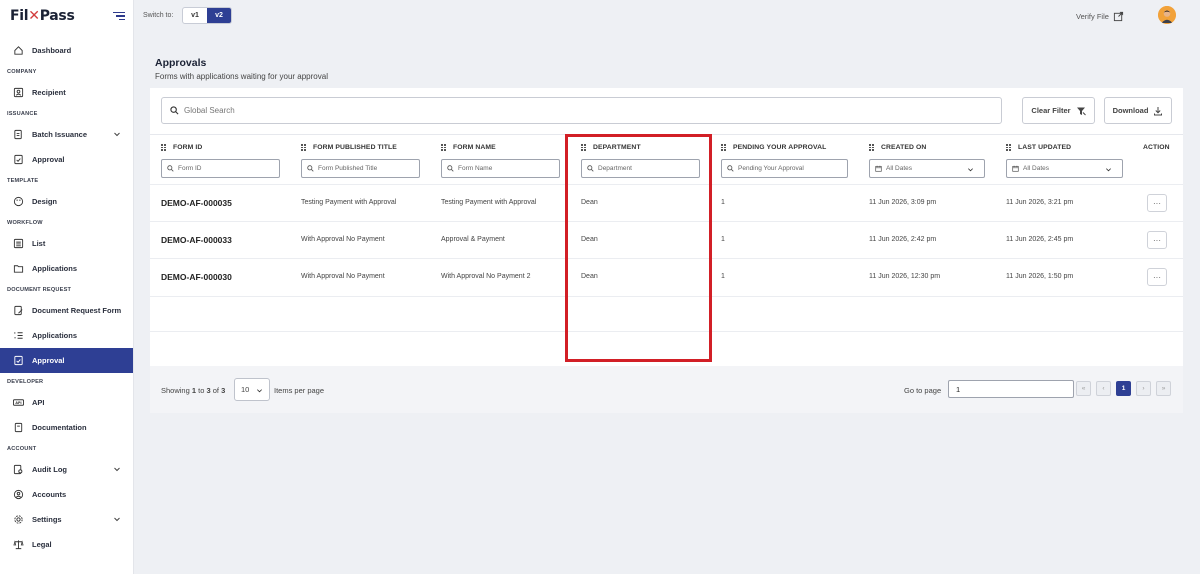  Describe the element at coordinates (18, 335) in the screenshot. I see `numbered-list-icon` at that location.